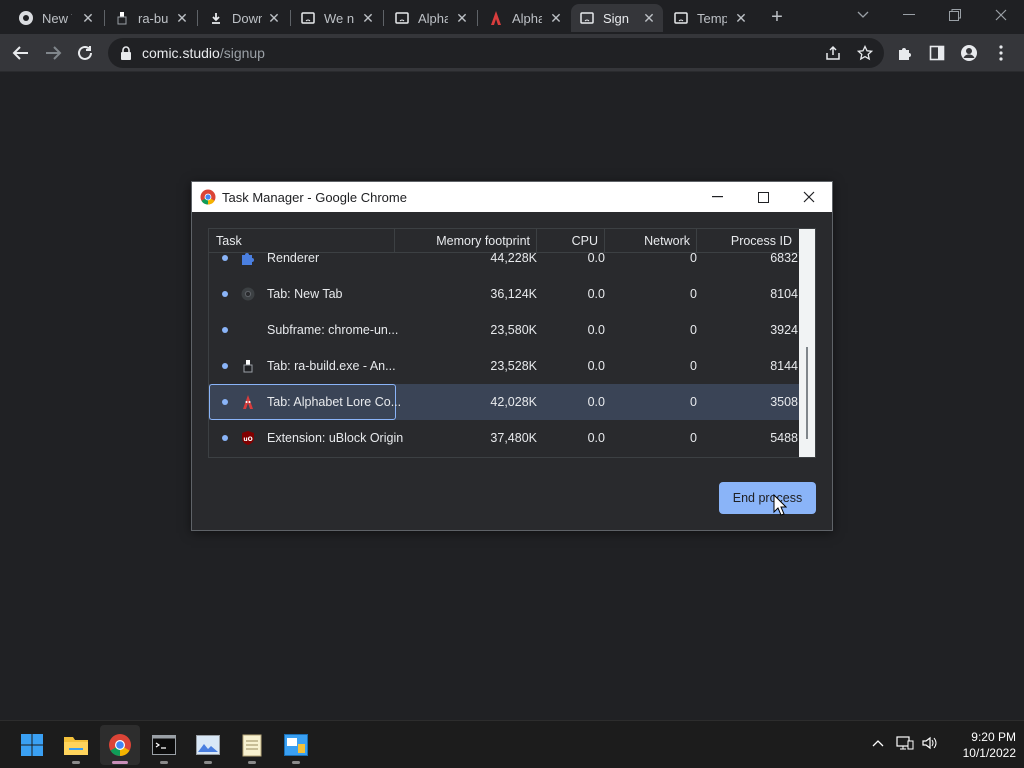 This screenshot has width=1024, height=768. I want to click on share-icon, so click(833, 52).